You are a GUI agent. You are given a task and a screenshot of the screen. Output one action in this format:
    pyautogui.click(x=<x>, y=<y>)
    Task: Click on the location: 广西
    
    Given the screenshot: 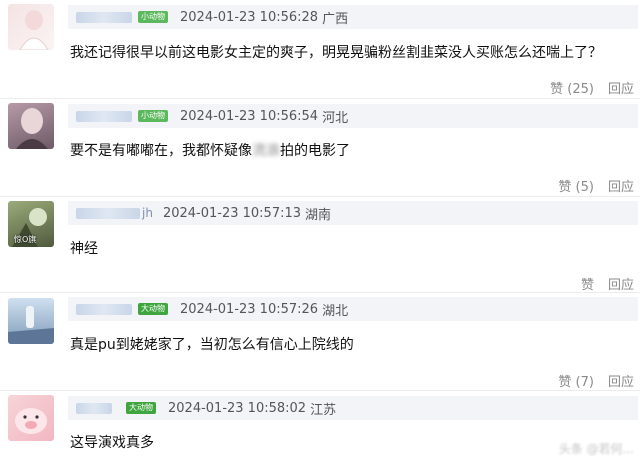 What is the action you would take?
    pyautogui.click(x=335, y=19)
    